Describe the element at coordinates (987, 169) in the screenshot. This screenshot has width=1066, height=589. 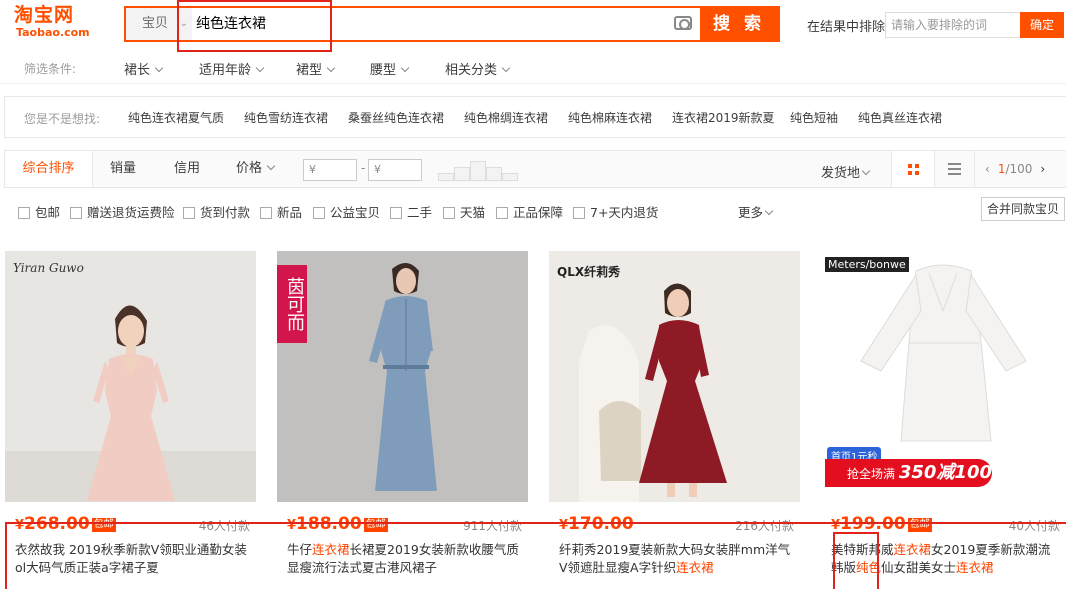
I see `prev-page-icon: ‹` at that location.